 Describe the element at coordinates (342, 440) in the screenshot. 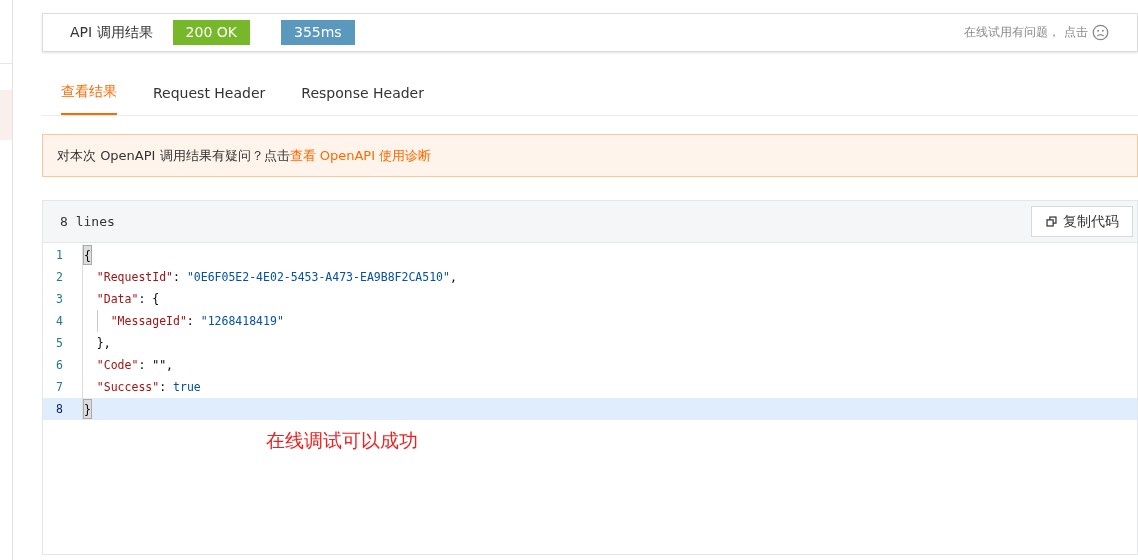

I see `annotation-text: 在线调试可以成功` at that location.